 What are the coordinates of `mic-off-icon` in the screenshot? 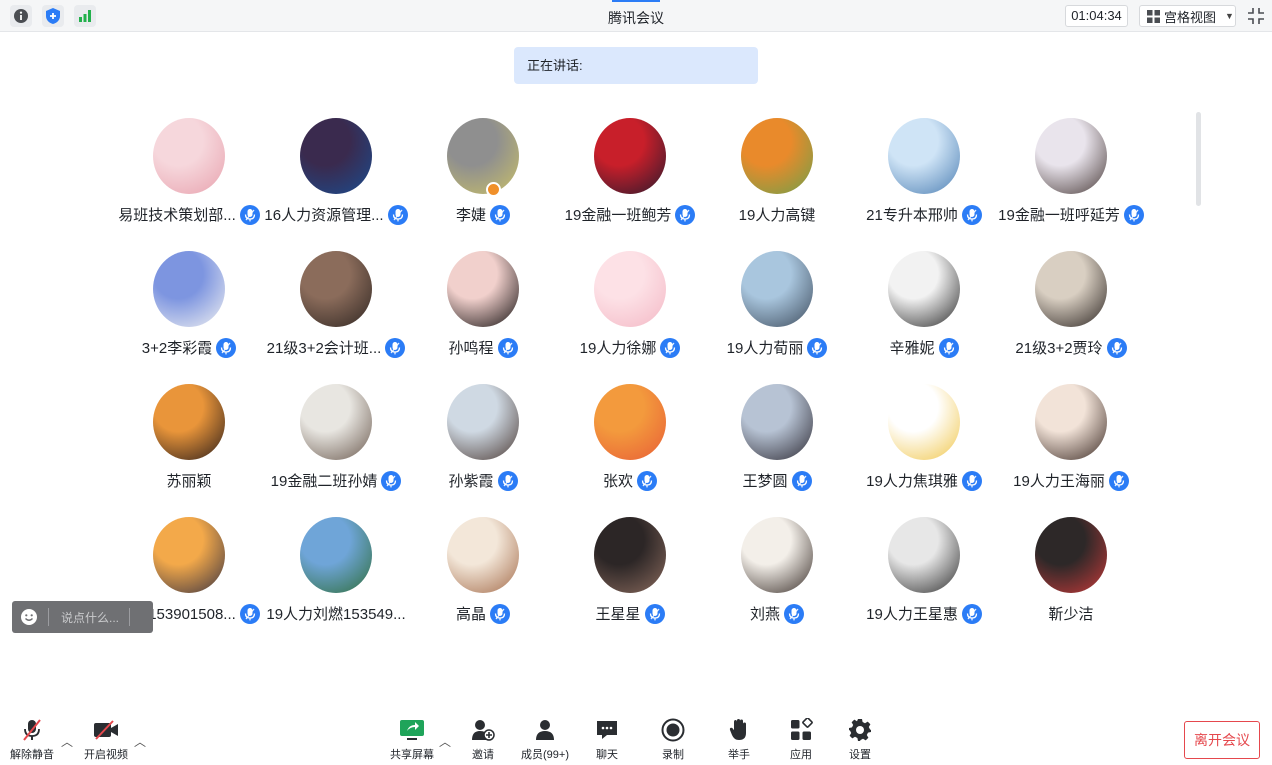 It's located at (32, 730).